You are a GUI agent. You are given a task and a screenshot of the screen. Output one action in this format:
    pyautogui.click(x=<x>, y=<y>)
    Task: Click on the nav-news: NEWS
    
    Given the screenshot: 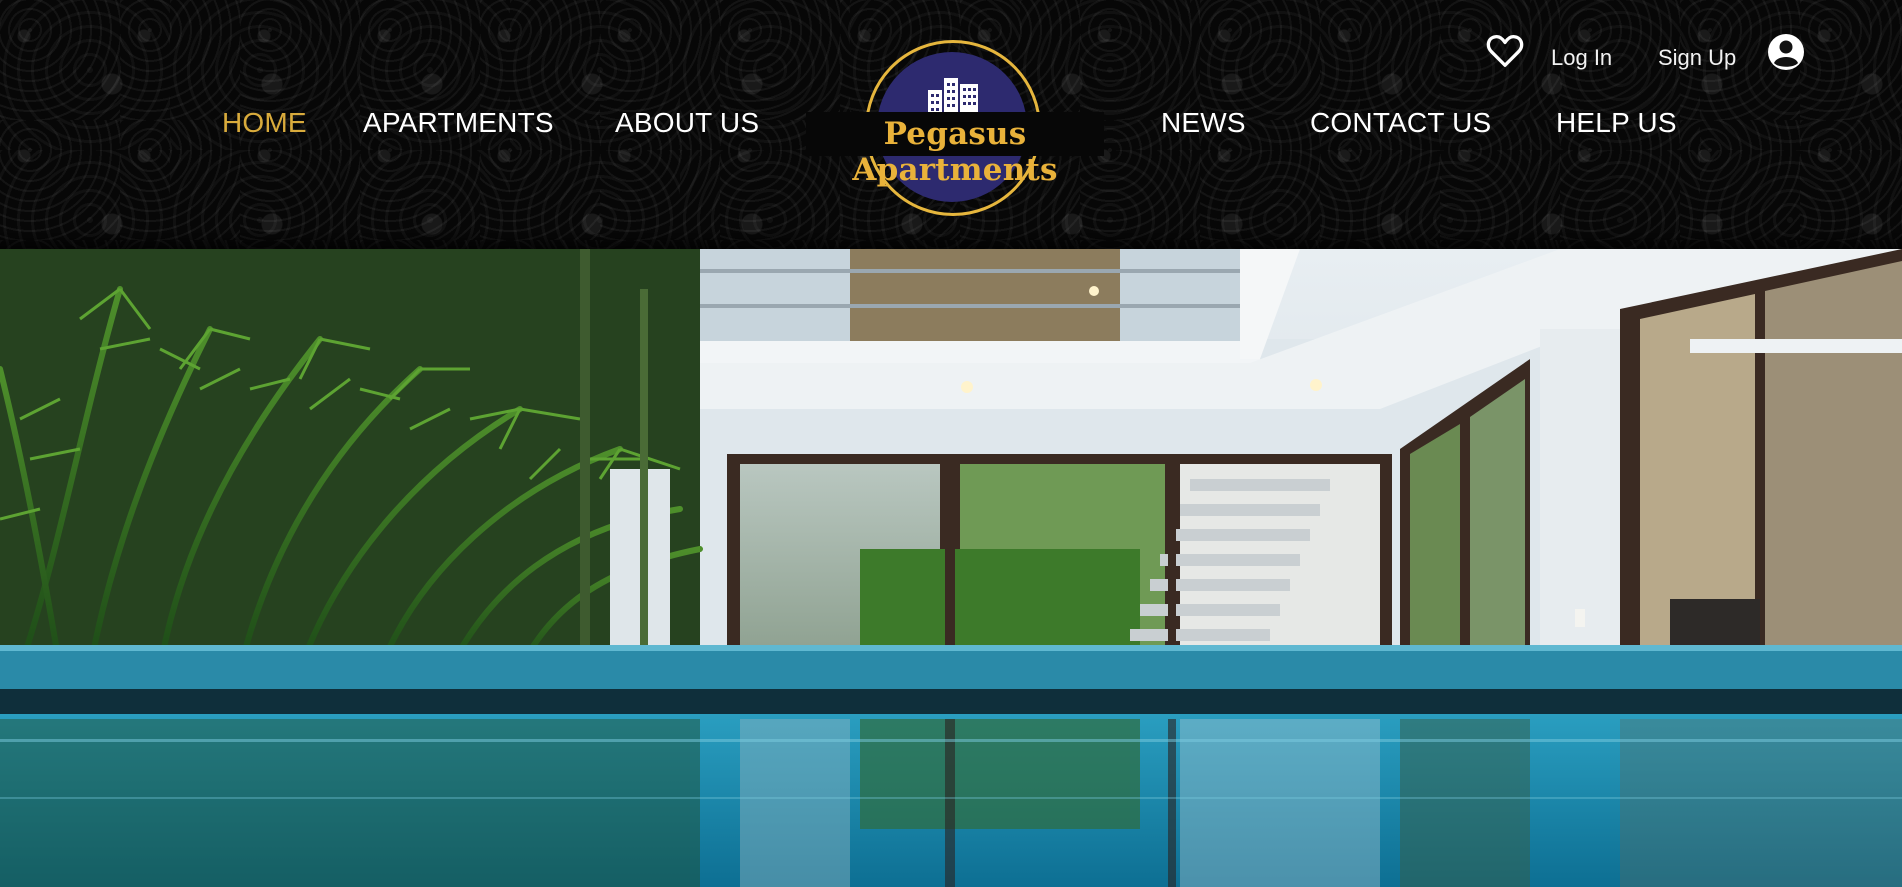 What is the action you would take?
    pyautogui.click(x=1203, y=123)
    